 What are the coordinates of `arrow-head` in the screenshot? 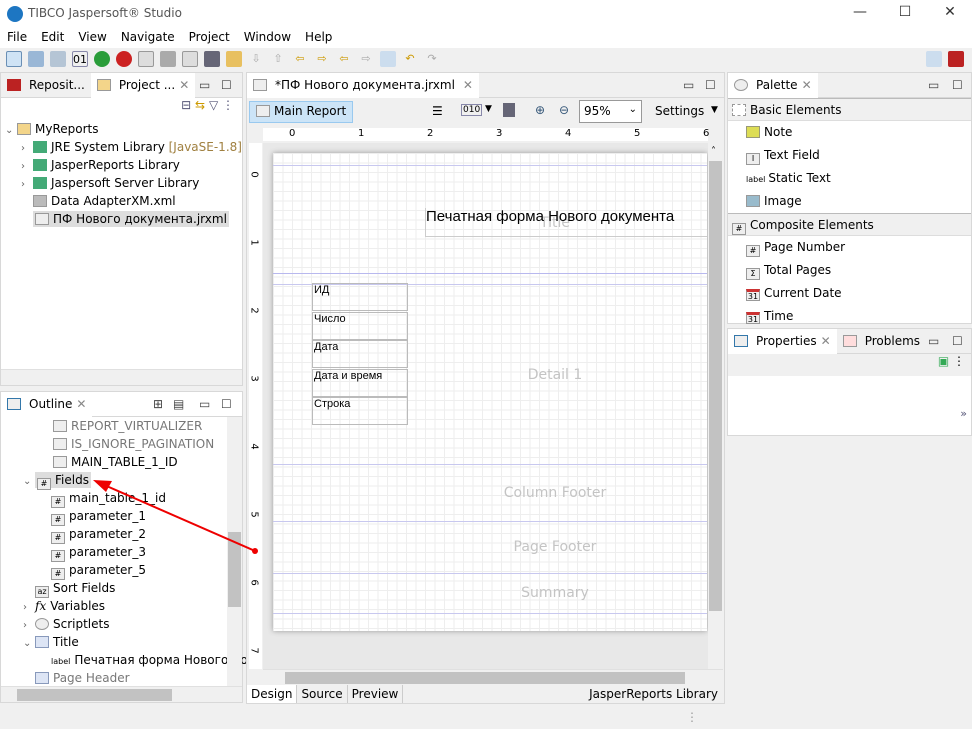 It's located at (102, 486).